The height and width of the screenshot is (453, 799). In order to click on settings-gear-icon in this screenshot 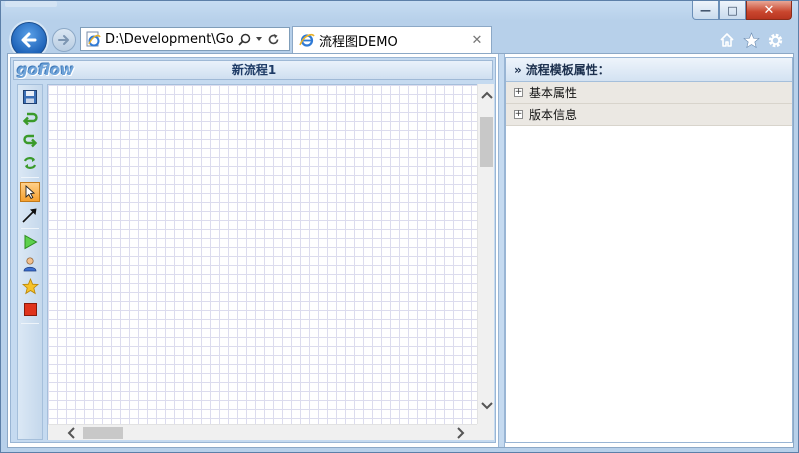, I will do `click(775, 40)`.